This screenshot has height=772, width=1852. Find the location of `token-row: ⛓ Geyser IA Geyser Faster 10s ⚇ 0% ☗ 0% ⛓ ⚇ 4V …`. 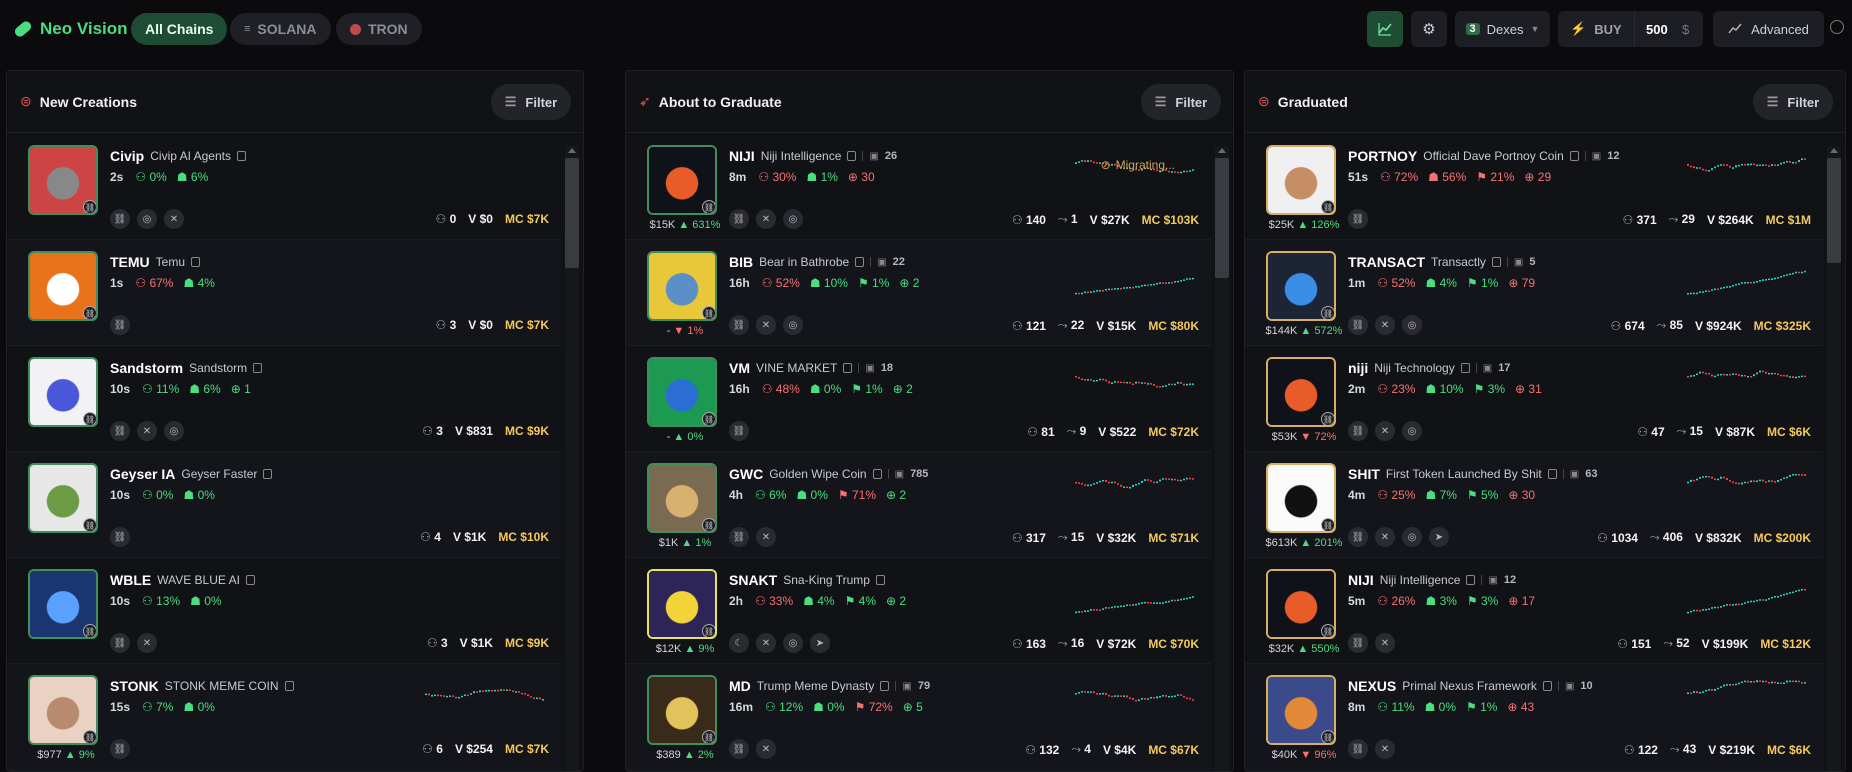

token-row: ⛓ Geyser IA Geyser Faster 10s ⚇ 0% ☗ 0% ⛓ ⚇ 4V … is located at coordinates (284, 505).